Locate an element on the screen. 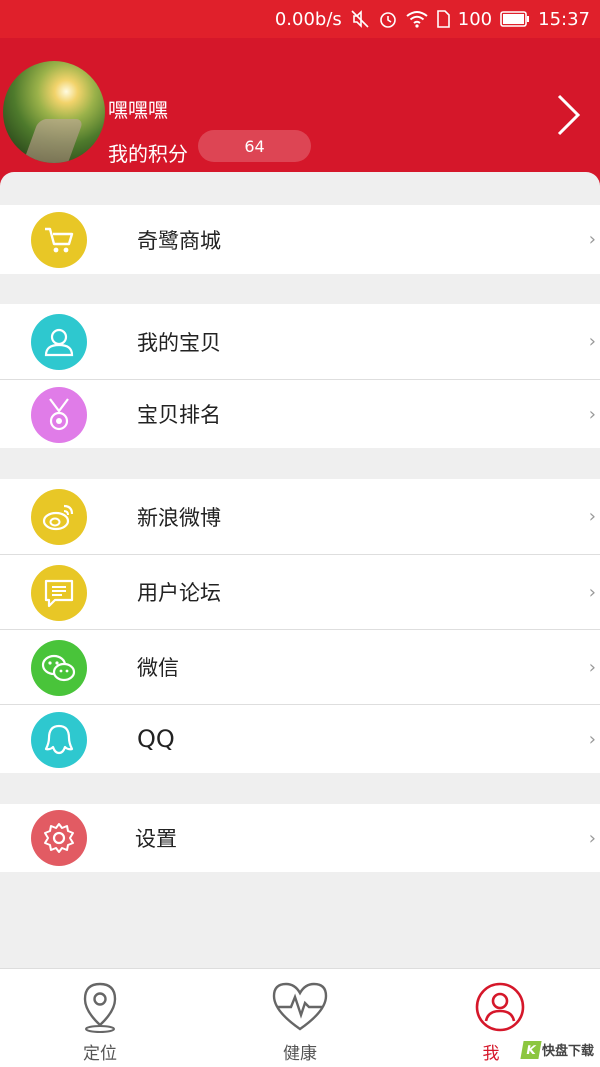 The image size is (600, 1067). menu-item-weibo: 新浪微博 › is located at coordinates (300, 516).